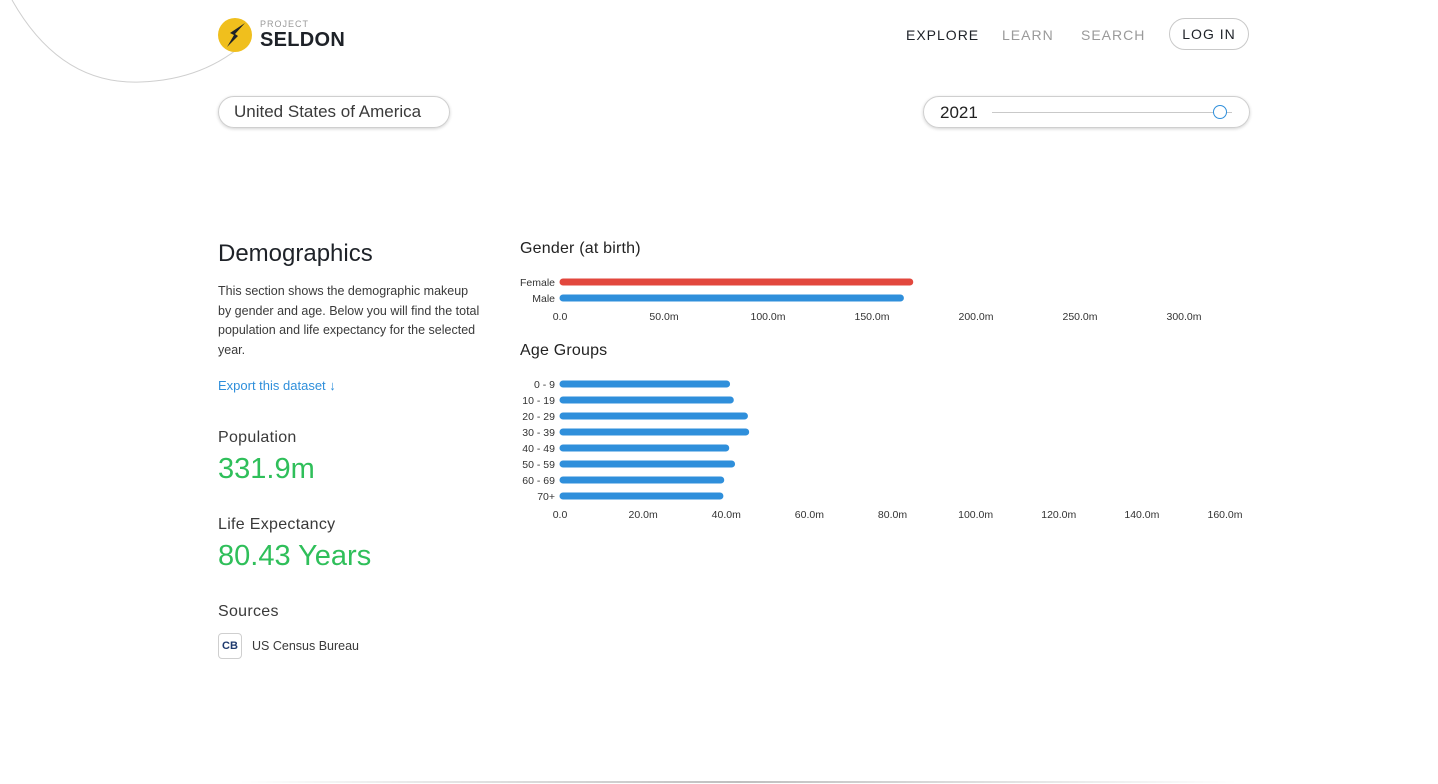 The width and height of the screenshot is (1438, 784). I want to click on age-group-category-label: 40 - 49, so click(538, 449).